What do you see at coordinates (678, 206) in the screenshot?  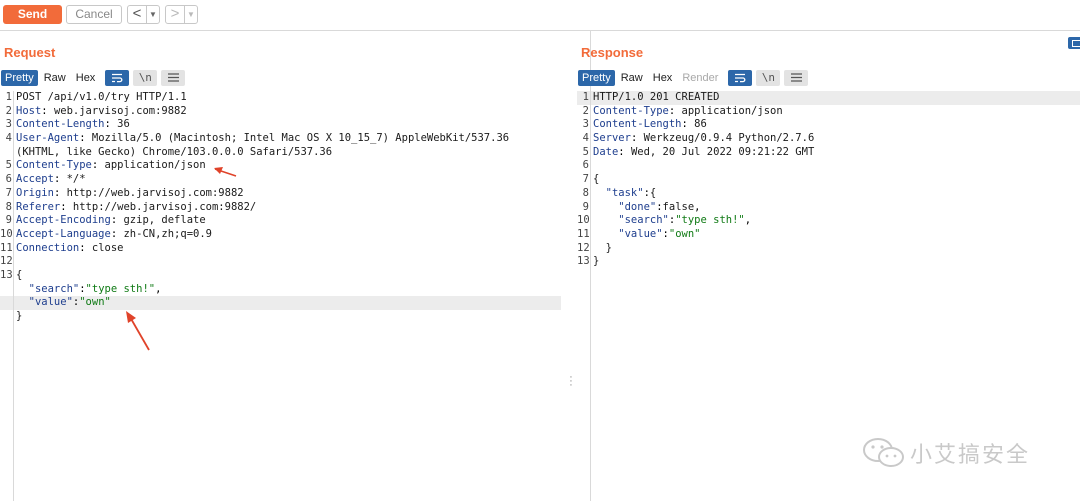 I see `line-value: false` at bounding box center [678, 206].